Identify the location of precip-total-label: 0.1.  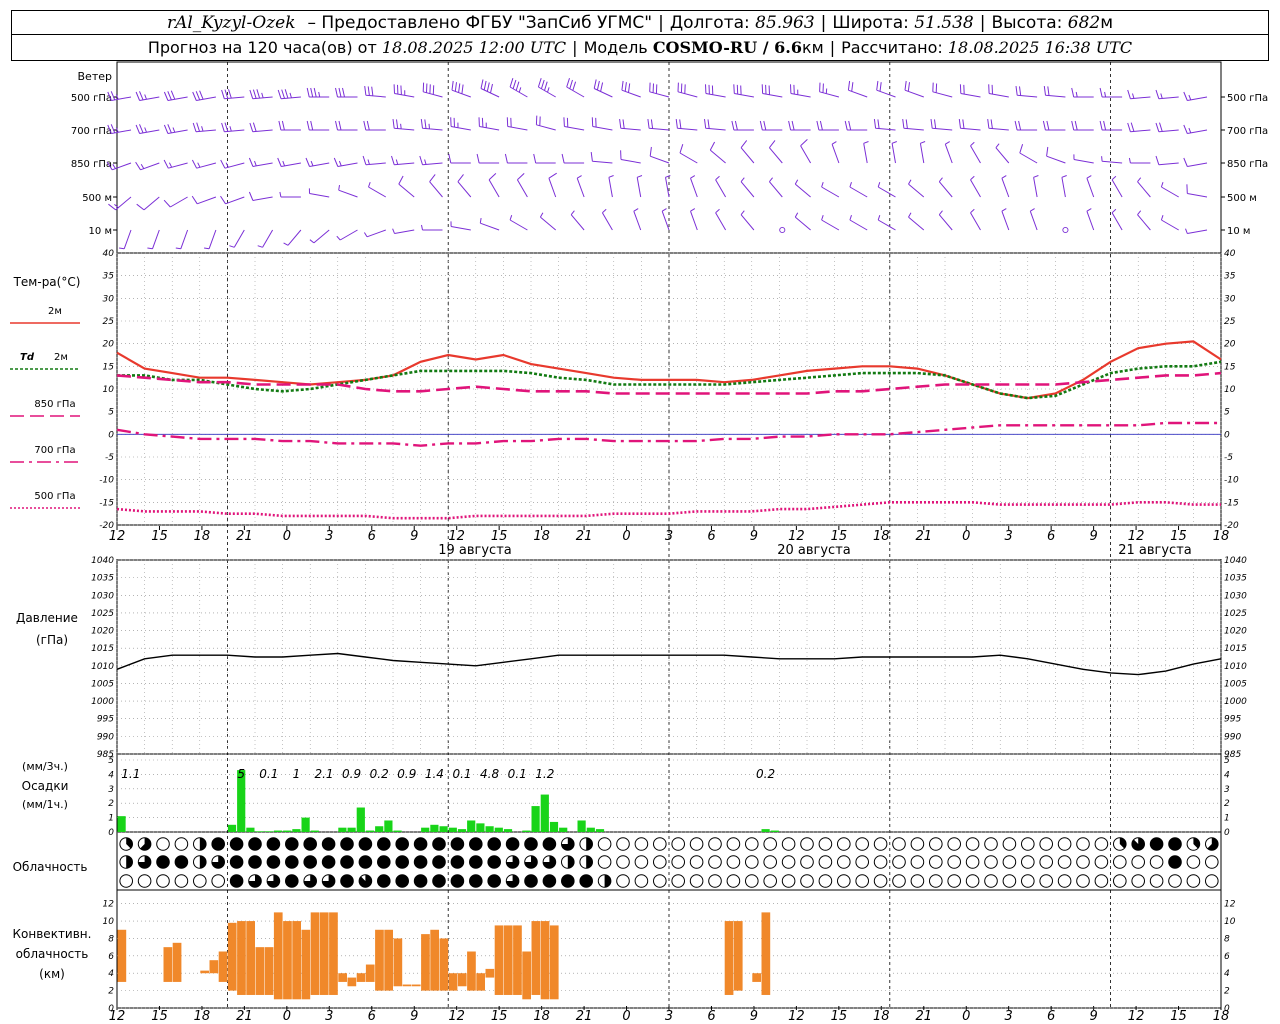
(461, 774).